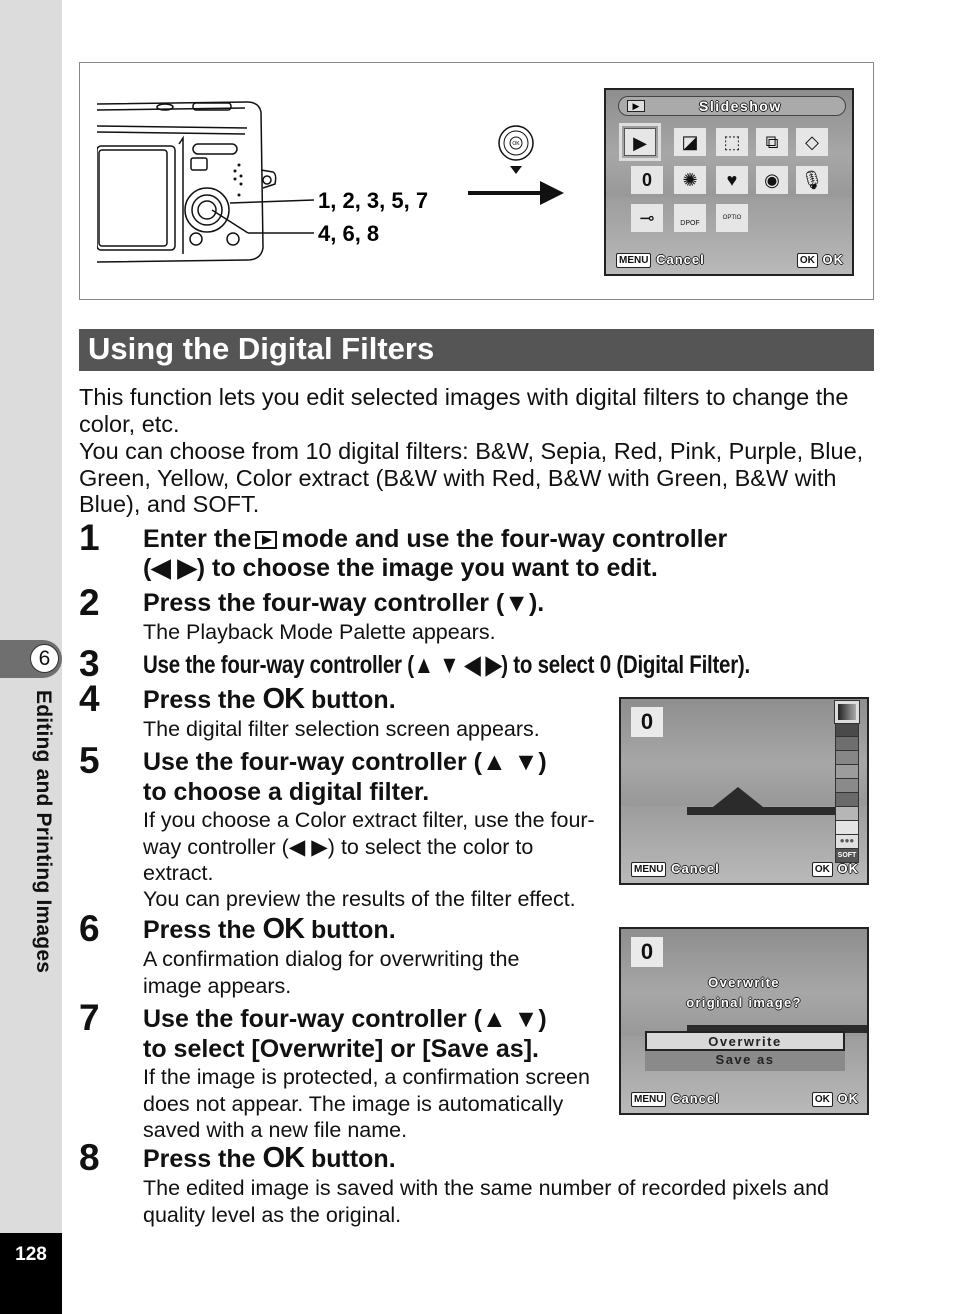 The image size is (954, 1314). Describe the element at coordinates (772, 180) in the screenshot. I see `red-eye-icon: ◉` at that location.